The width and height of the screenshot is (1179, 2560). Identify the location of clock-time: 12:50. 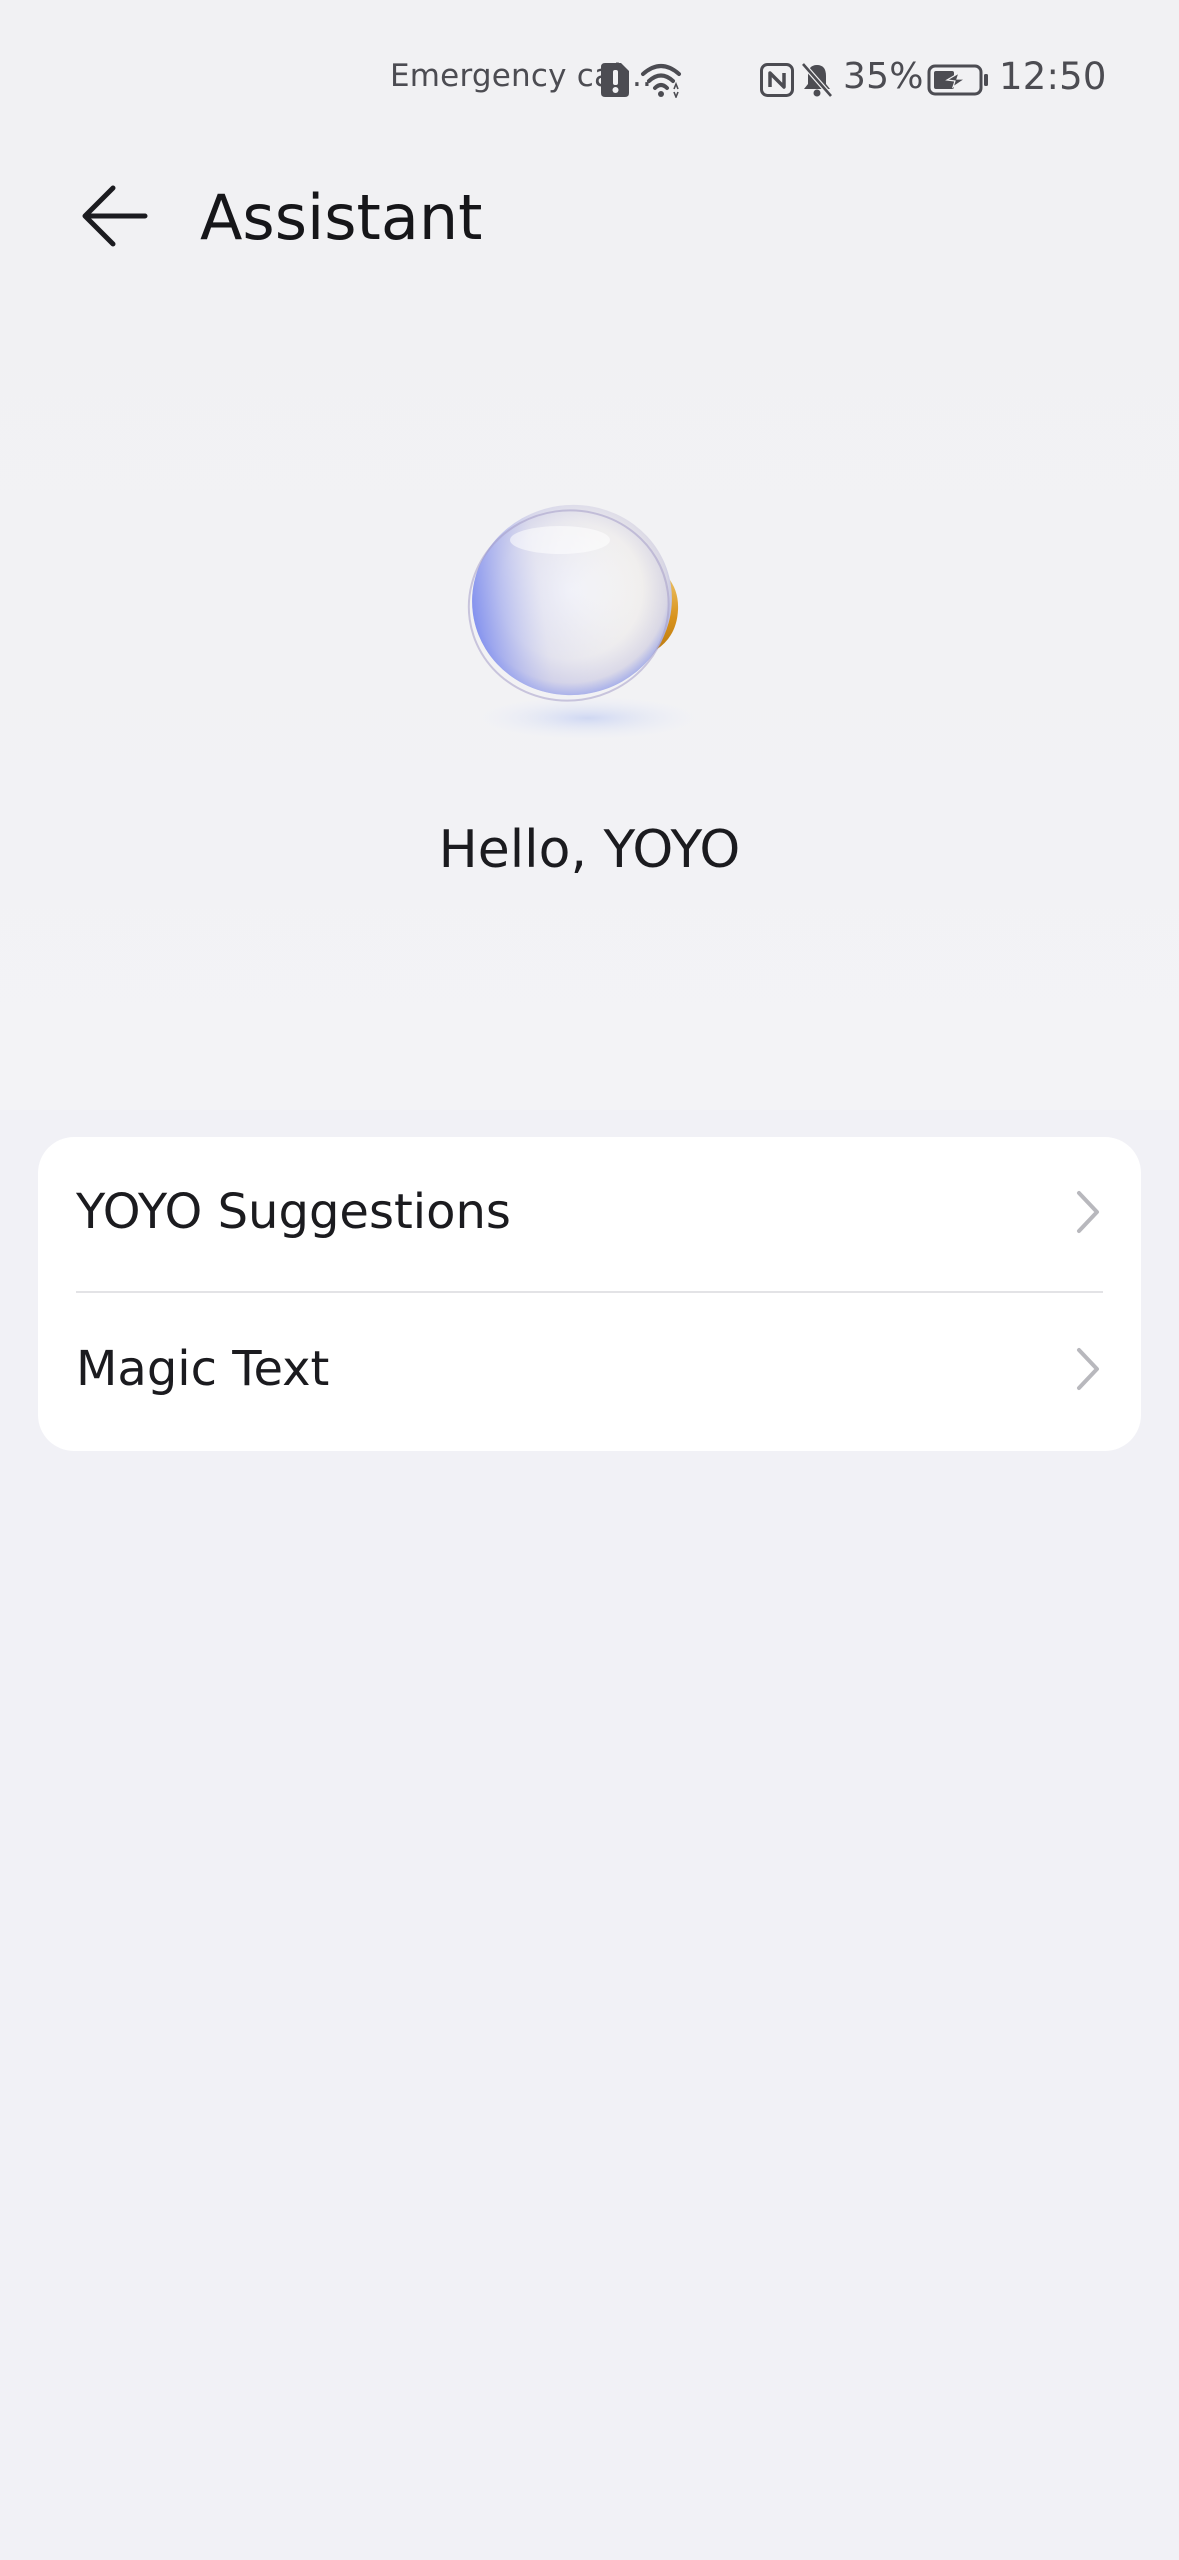
(1053, 76).